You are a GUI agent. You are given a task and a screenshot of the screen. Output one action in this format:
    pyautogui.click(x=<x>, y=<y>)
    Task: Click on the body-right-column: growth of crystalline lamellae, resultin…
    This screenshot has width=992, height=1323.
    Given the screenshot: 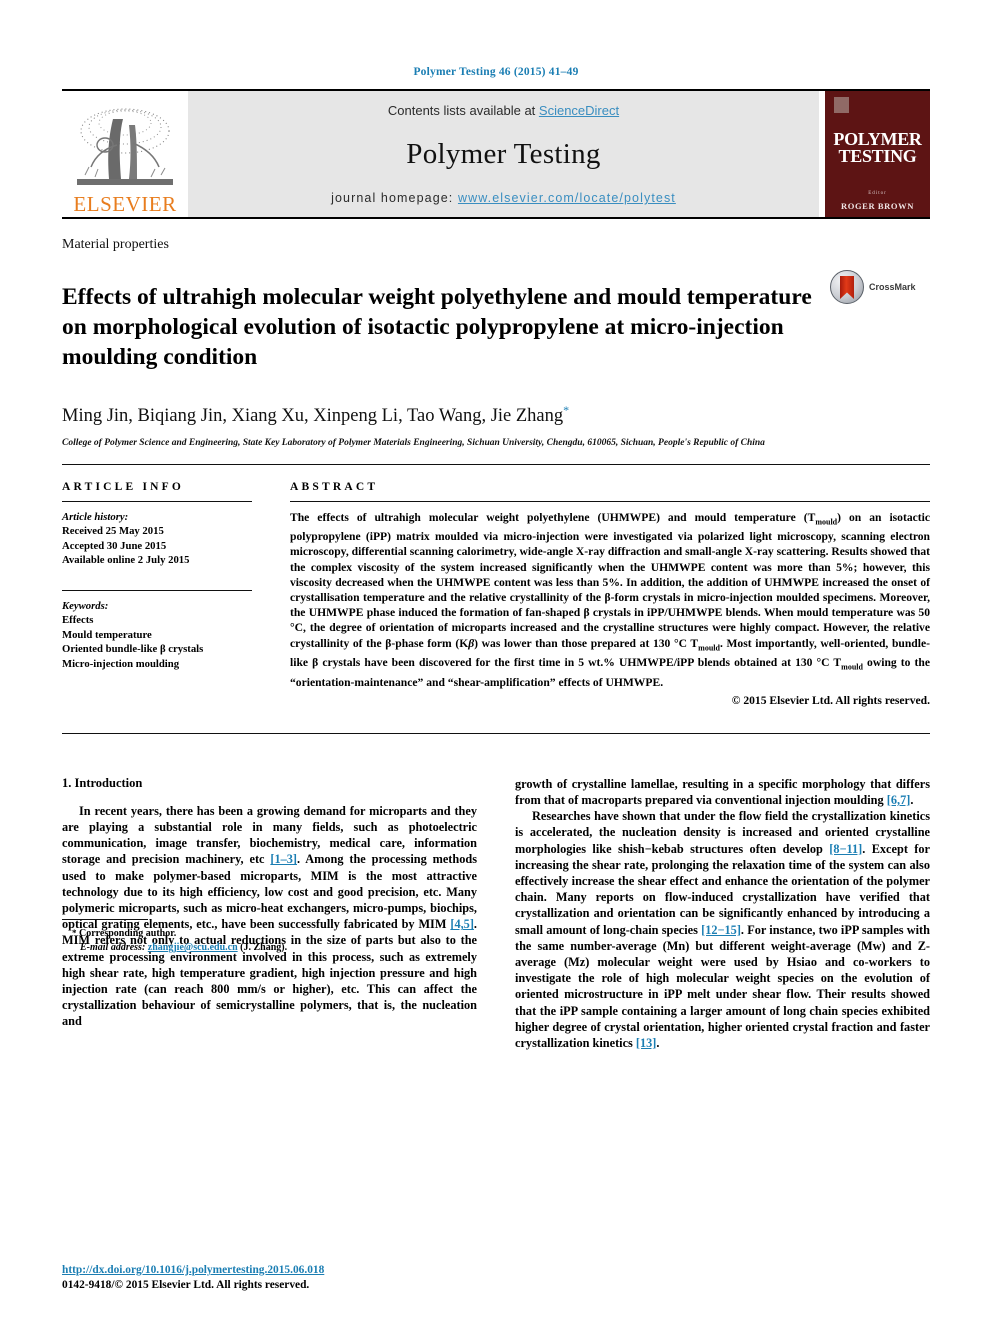 What is the action you would take?
    pyautogui.click(x=722, y=913)
    